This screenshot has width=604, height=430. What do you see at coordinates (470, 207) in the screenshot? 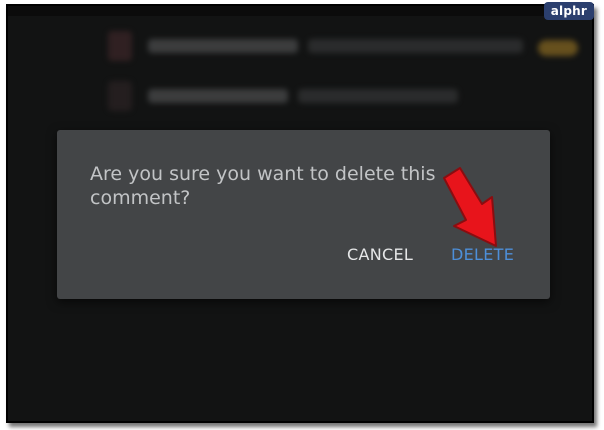
I see `red-arrow-icon` at bounding box center [470, 207].